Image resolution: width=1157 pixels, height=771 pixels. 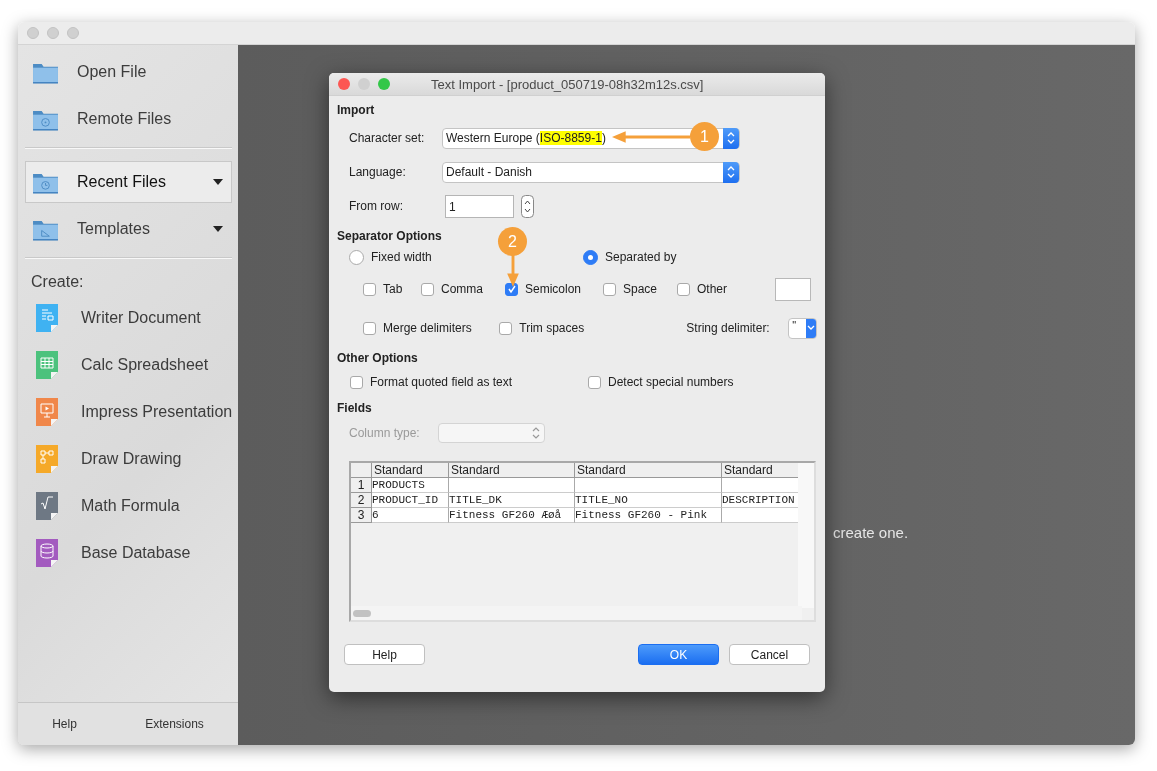 What do you see at coordinates (512, 515) in the screenshot?
I see `table-cell: Fitness GF260 Æøå` at bounding box center [512, 515].